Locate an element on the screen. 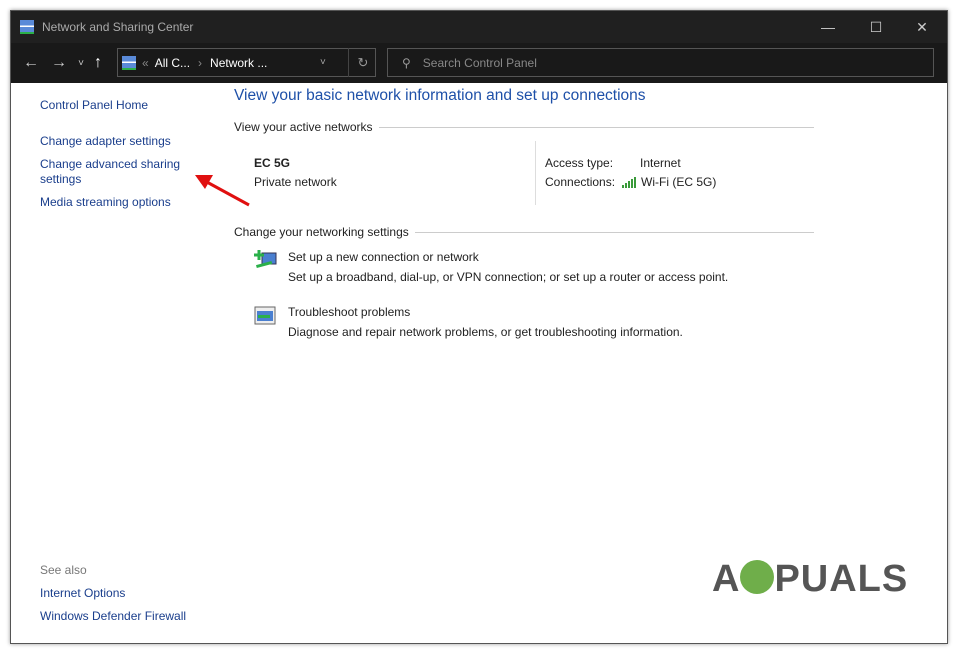  search-placeholder: Search Control Panel is located at coordinates (479, 62).